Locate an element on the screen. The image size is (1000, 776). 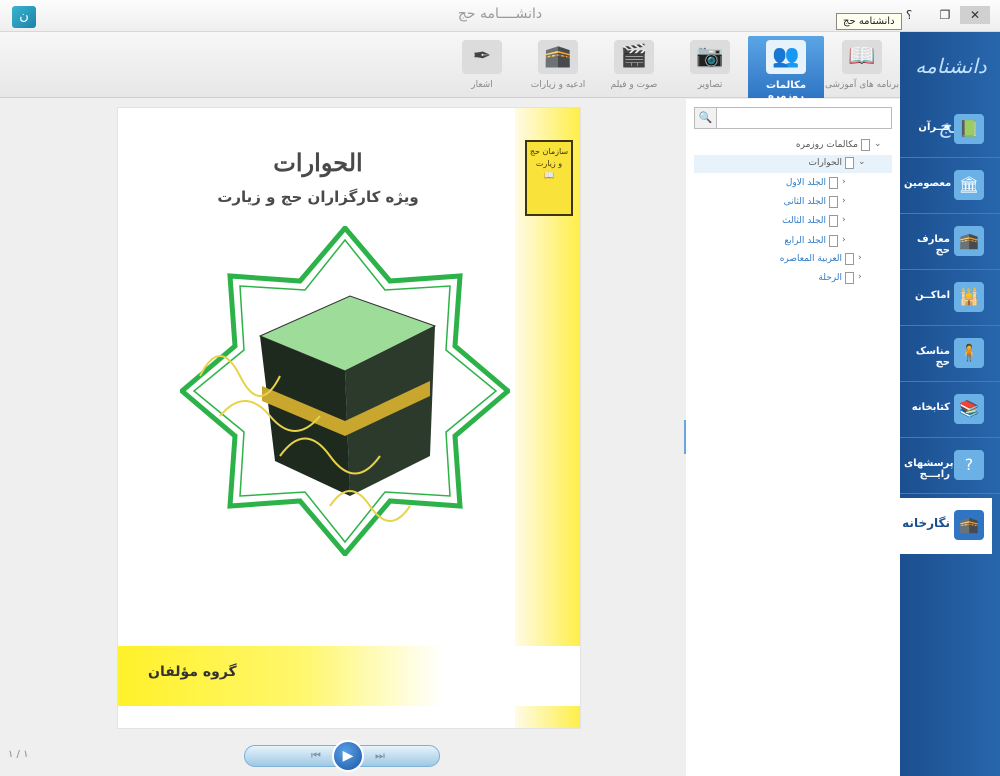
cover-bottom-band: گروه مؤلفان is located at coordinates (349, 676).